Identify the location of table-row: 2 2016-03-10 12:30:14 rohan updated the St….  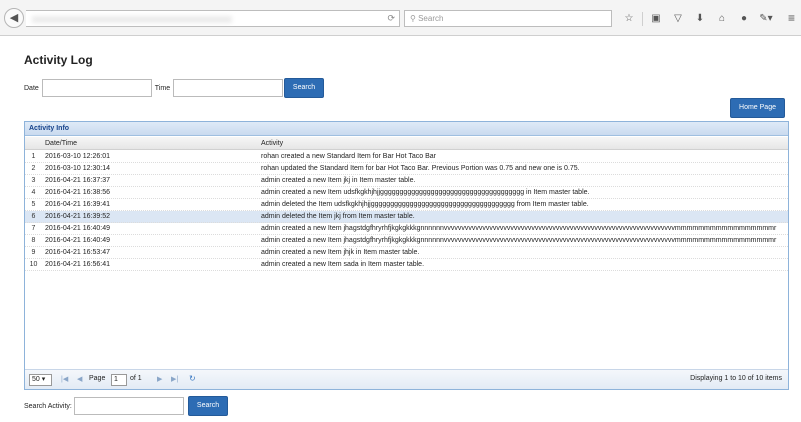
(406, 169).